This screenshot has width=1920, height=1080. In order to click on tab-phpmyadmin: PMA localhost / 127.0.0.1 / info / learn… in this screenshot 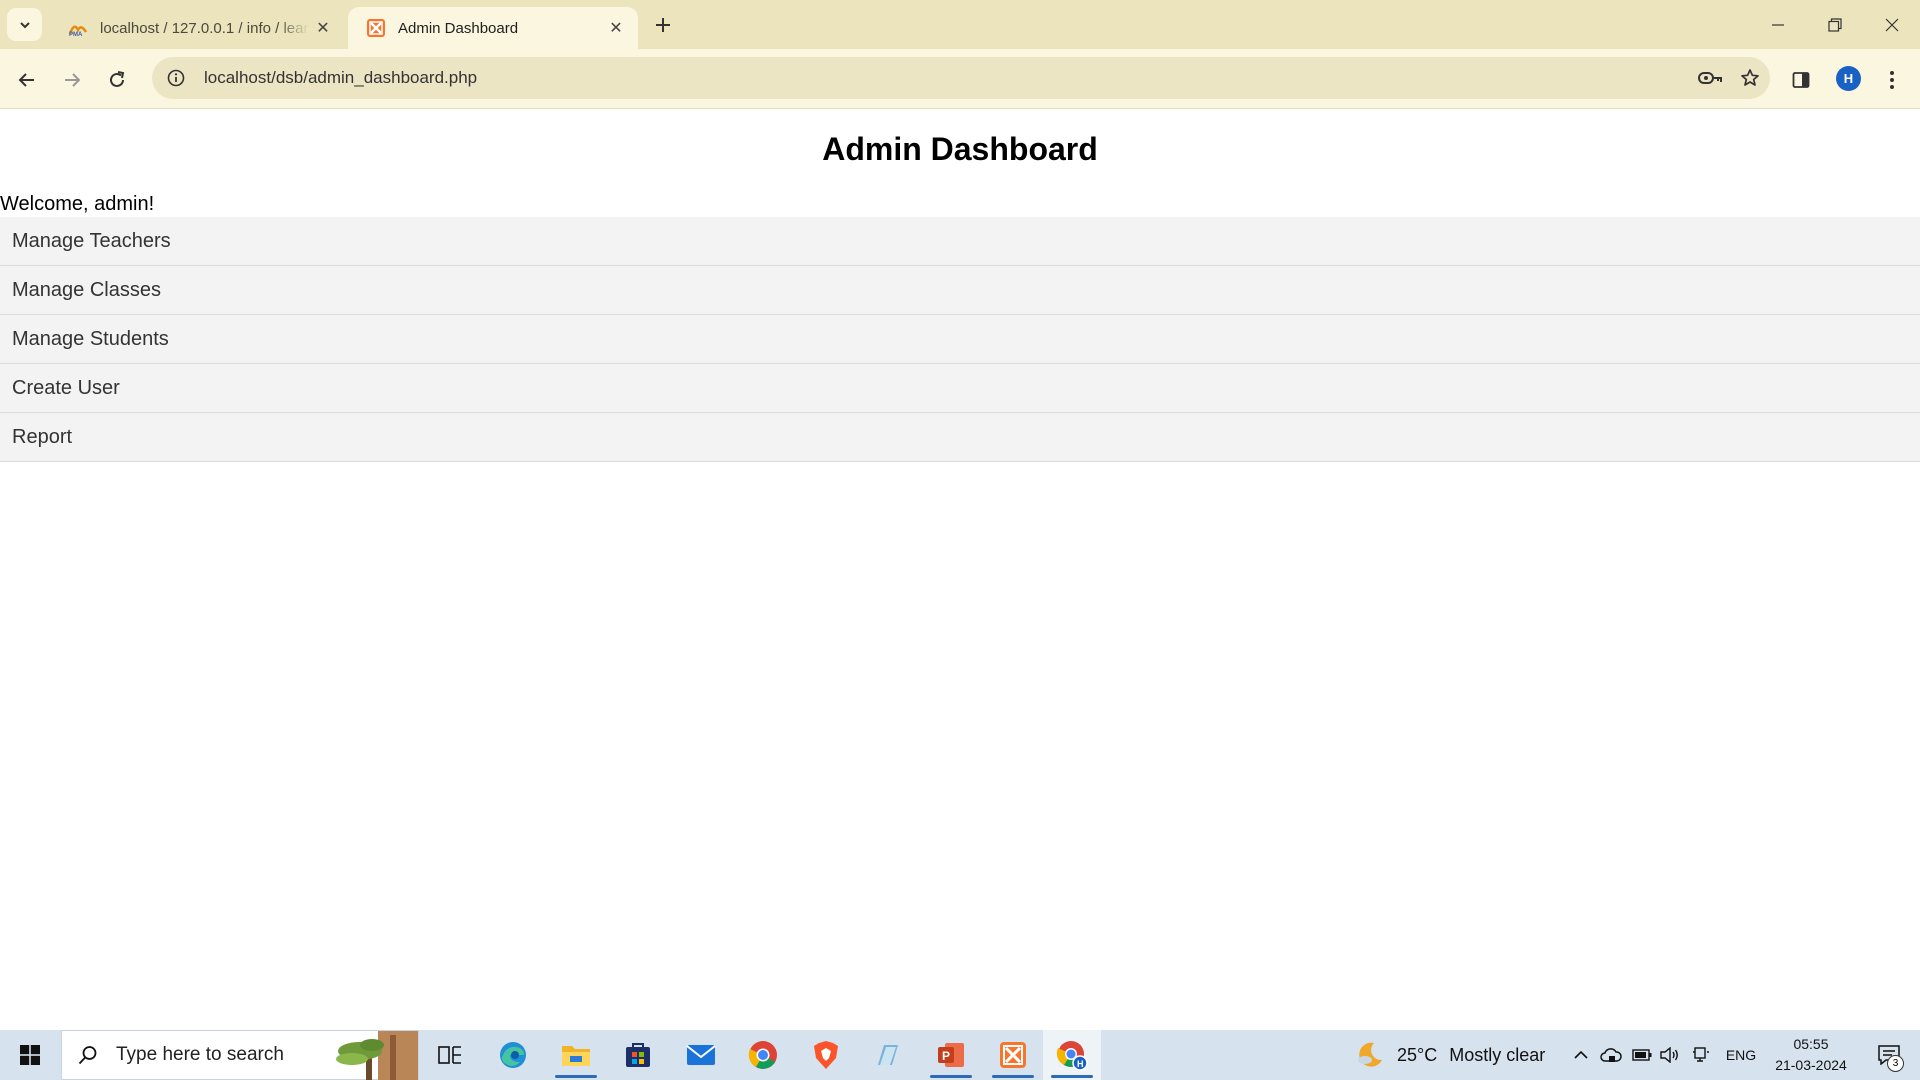, I will do `click(197, 28)`.